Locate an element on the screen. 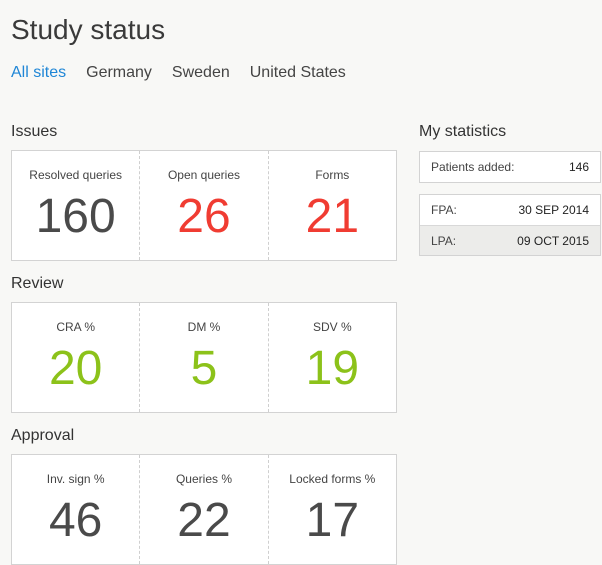  approval-heading: Approval is located at coordinates (43, 435).